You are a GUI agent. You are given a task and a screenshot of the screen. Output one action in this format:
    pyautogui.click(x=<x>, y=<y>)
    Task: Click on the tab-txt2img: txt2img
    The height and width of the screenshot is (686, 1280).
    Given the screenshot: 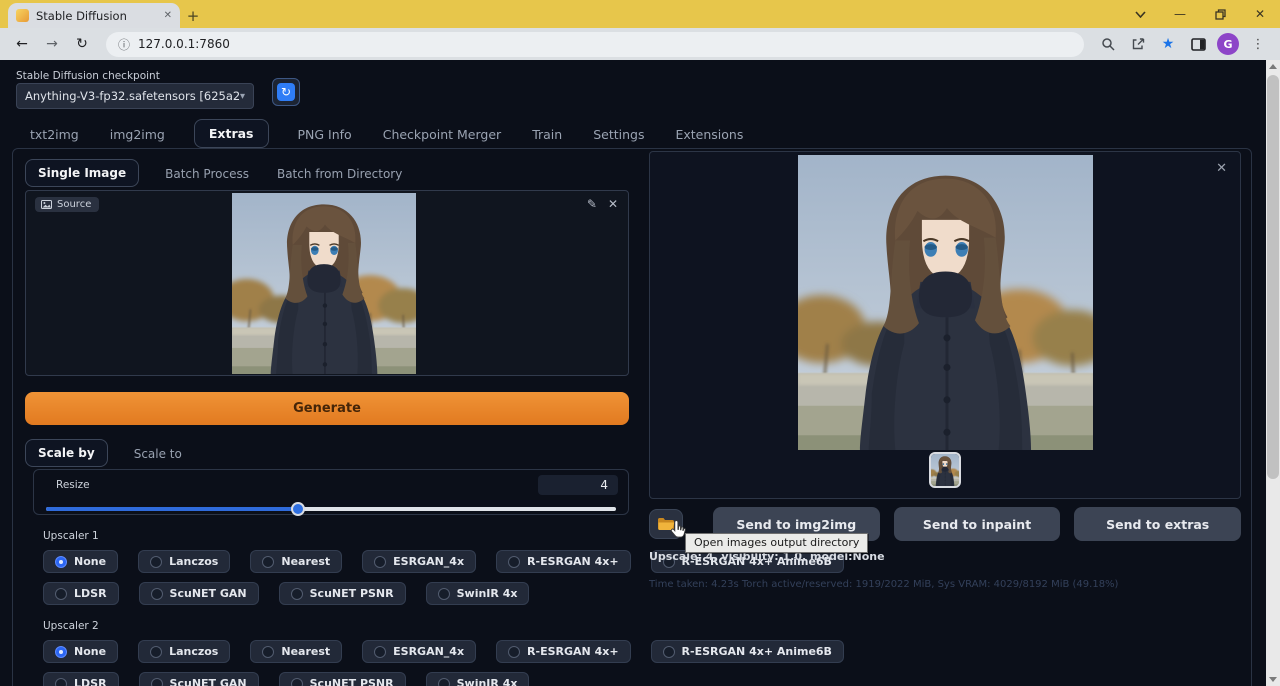 What is the action you would take?
    pyautogui.click(x=54, y=134)
    